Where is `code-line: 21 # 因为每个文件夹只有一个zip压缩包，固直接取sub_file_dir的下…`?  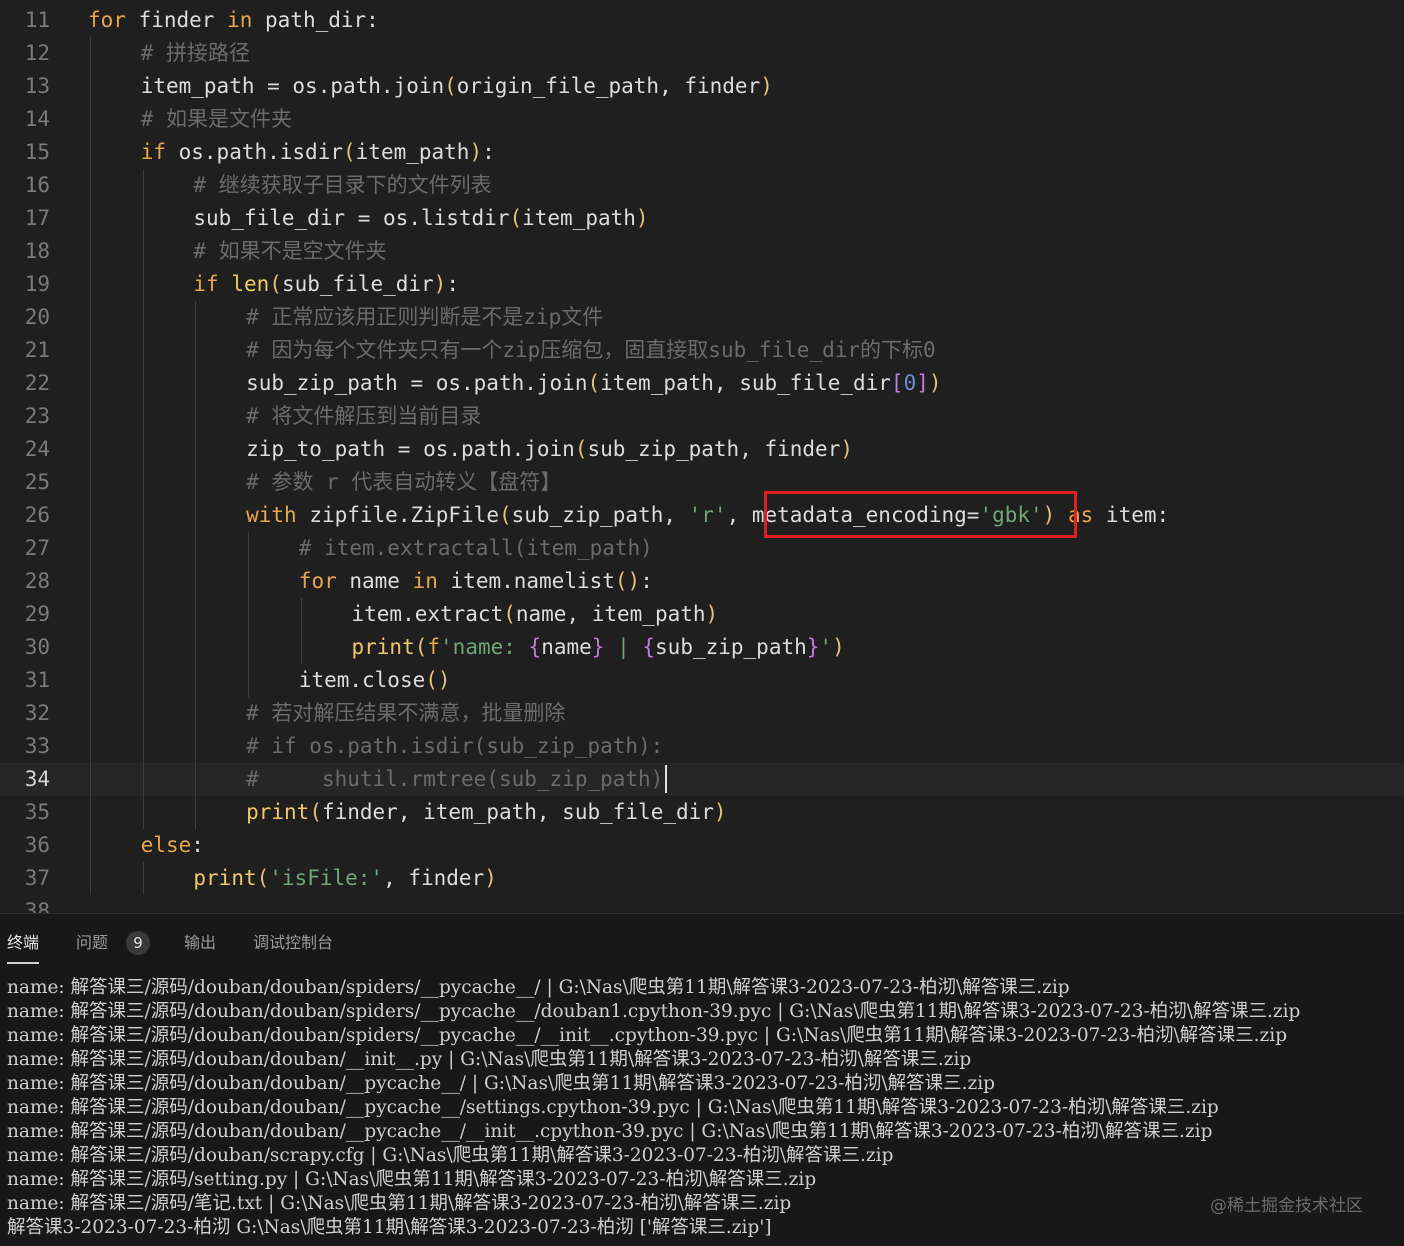
code-line: 21 # 因为每个文件夹只有一个zip压缩包，固直接取sub_file_dir的下… is located at coordinates (702, 350).